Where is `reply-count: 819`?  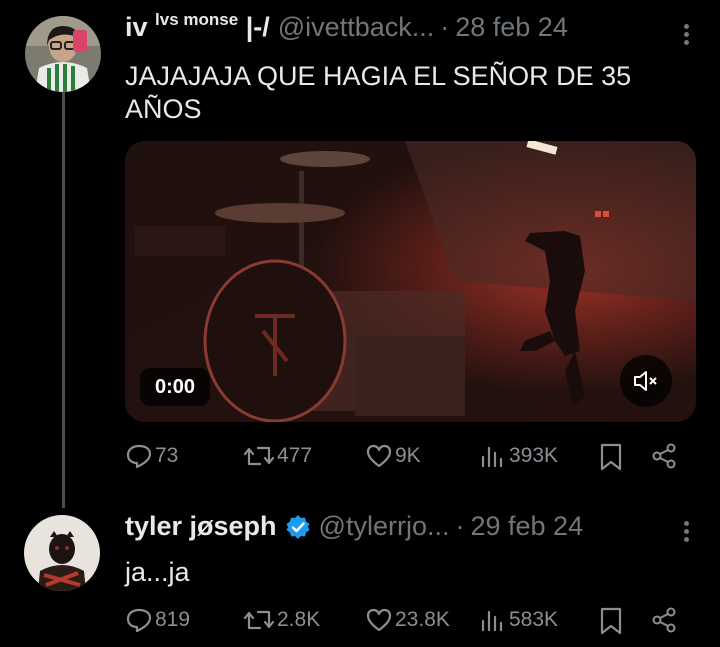
reply-count: 819 is located at coordinates (173, 619).